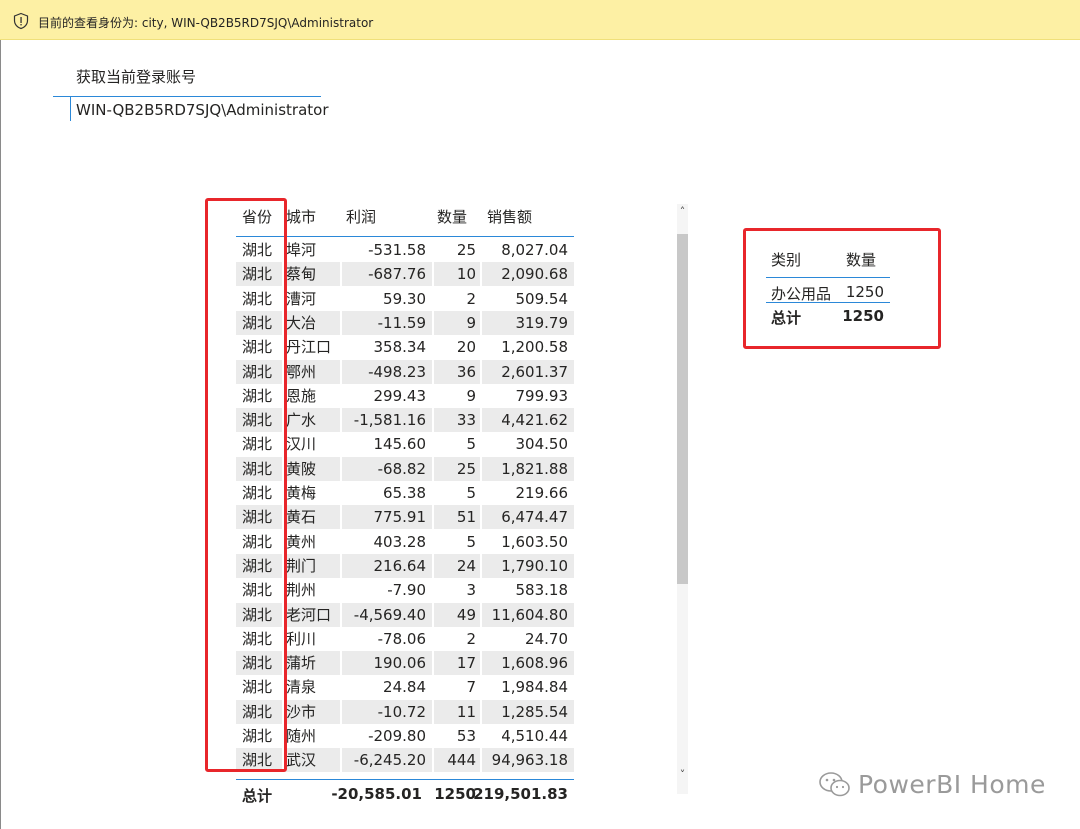 The width and height of the screenshot is (1080, 829). I want to click on card-value: WIN-QB2B5RD7SJQ\Administrator, so click(202, 110).